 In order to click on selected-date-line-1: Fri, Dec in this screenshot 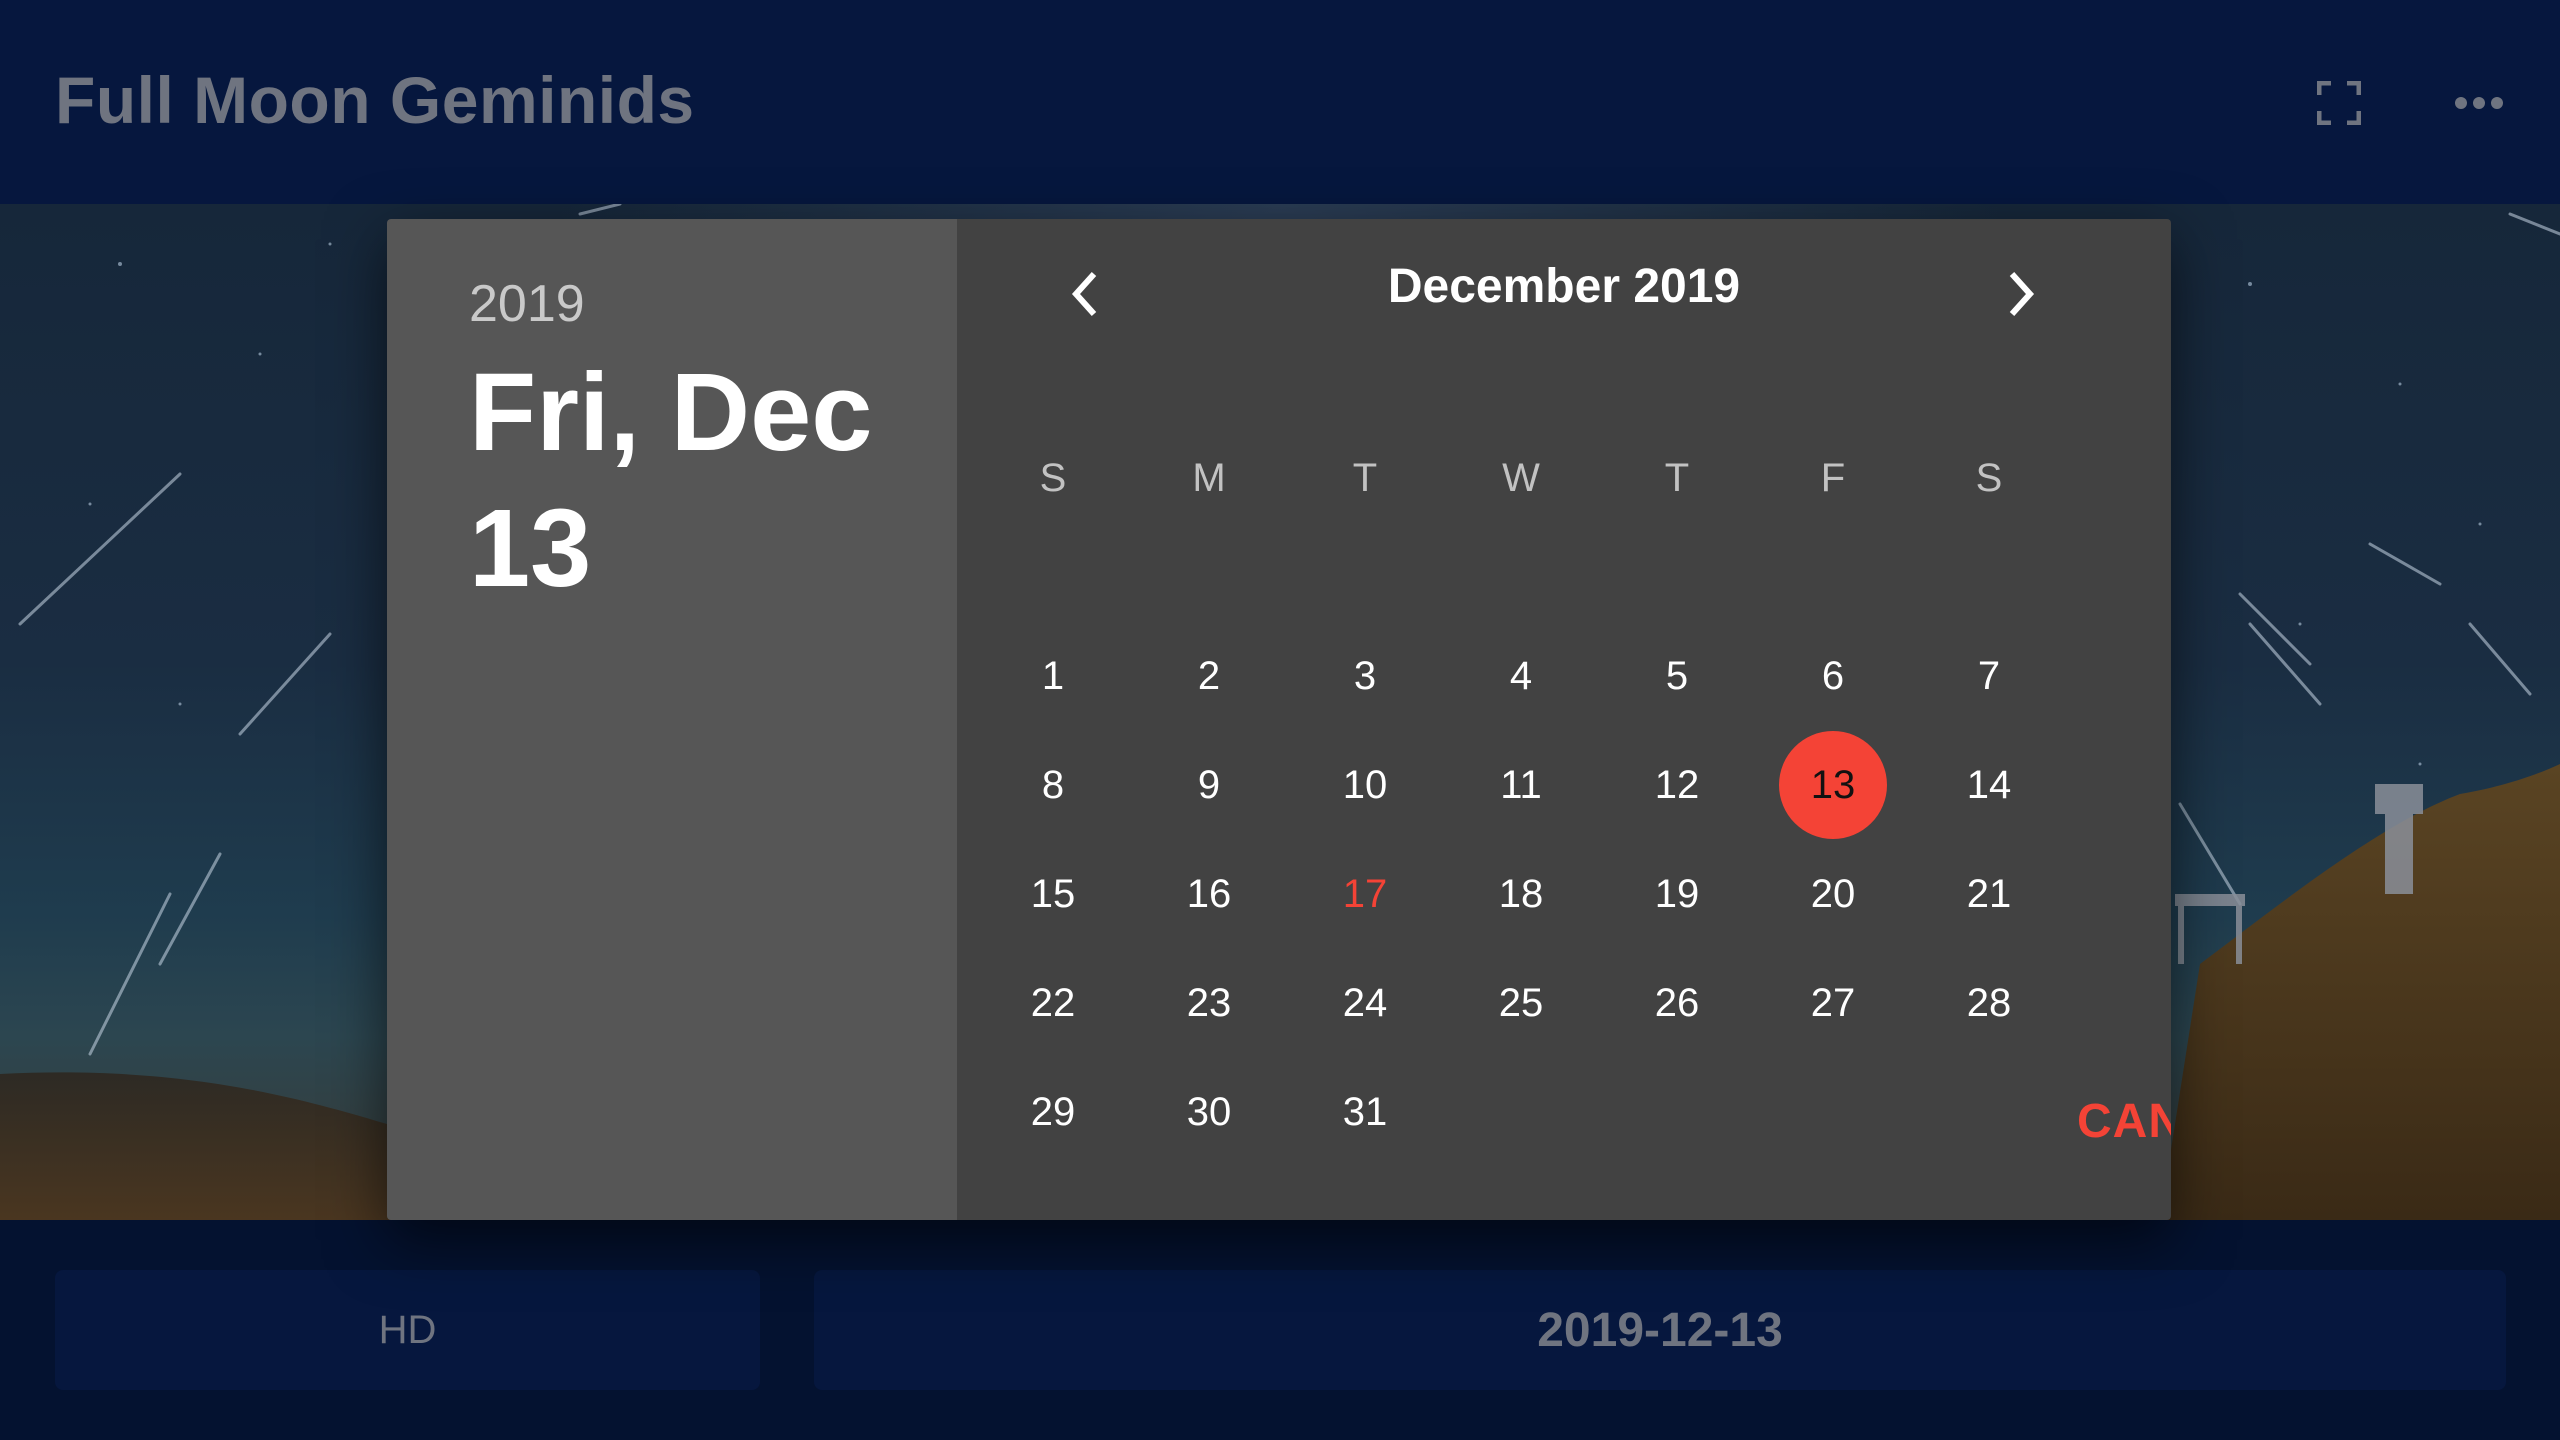, I will do `click(671, 412)`.